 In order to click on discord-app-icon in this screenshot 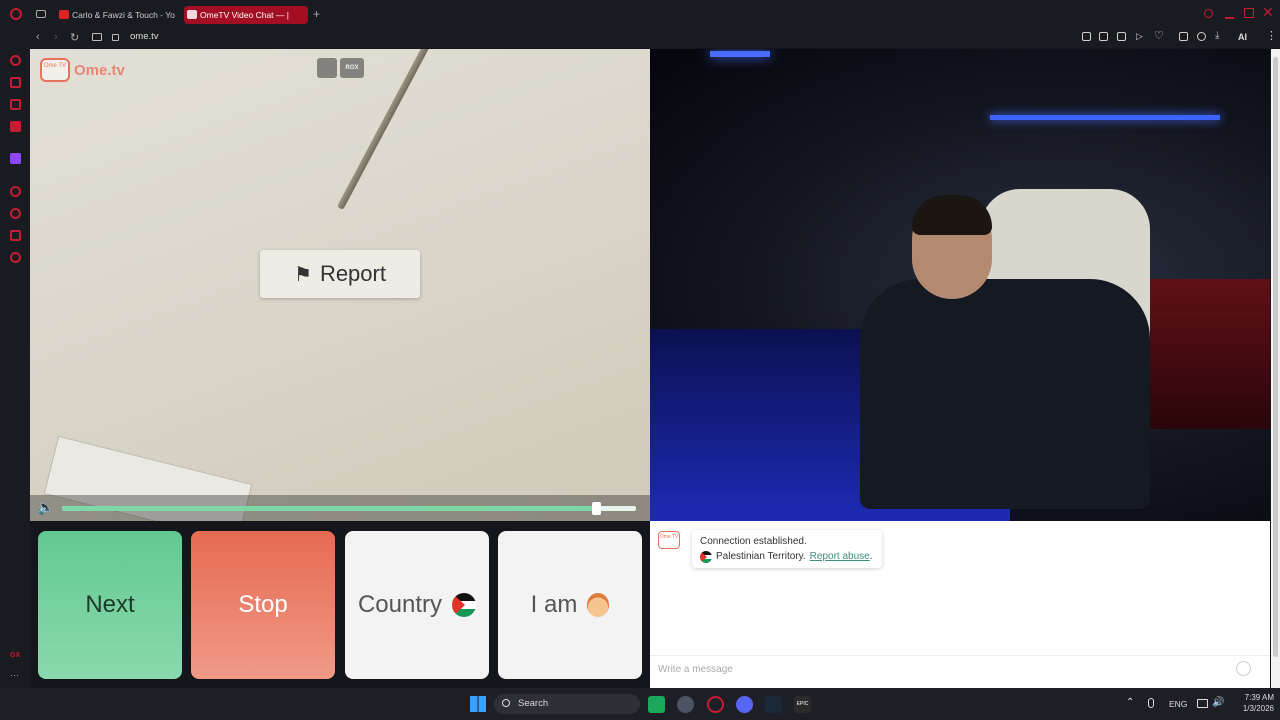, I will do `click(744, 704)`.